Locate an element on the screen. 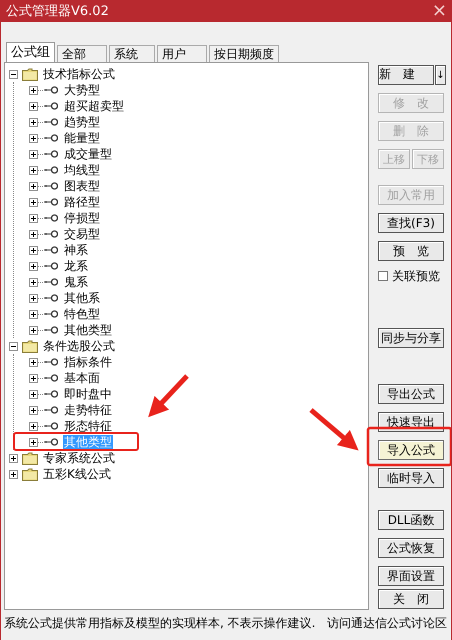 The height and width of the screenshot is (640, 452). tab: 全部 is located at coordinates (82, 53).